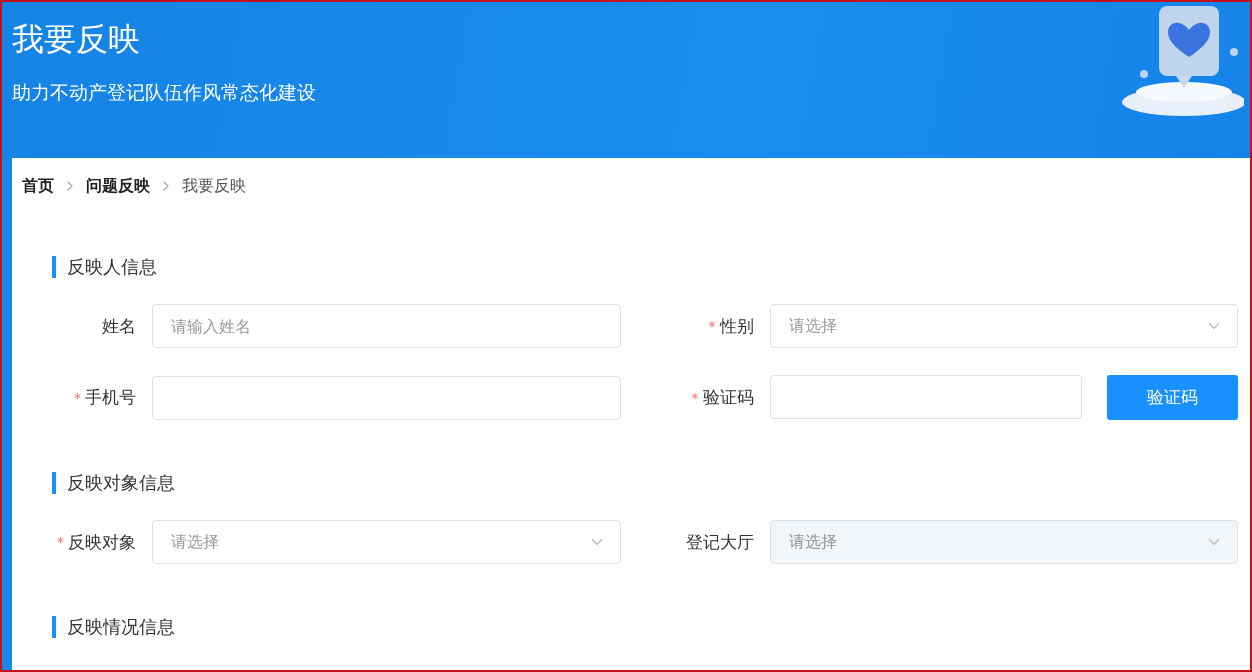 This screenshot has width=1252, height=672. What do you see at coordinates (1172, 397) in the screenshot?
I see `get-code-button: 验证码` at bounding box center [1172, 397].